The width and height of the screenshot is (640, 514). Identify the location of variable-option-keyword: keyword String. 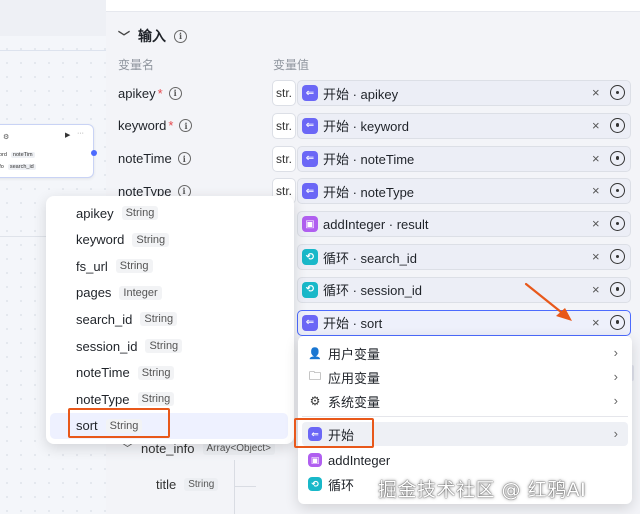
(169, 240).